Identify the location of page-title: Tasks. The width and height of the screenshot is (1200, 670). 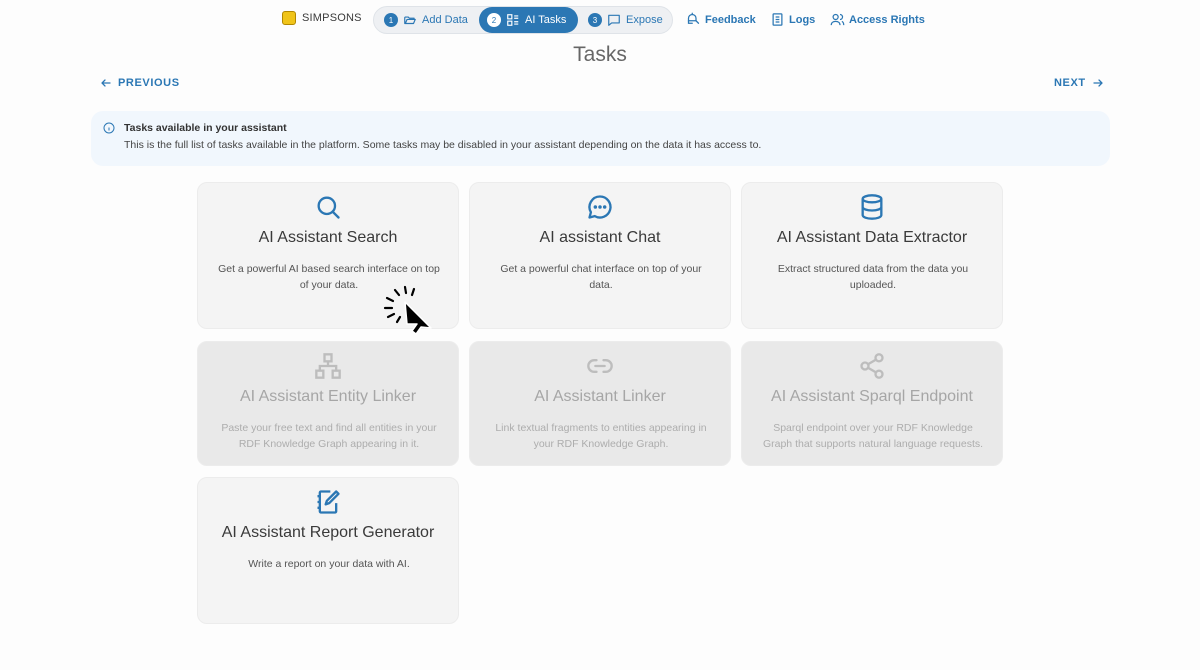
(600, 54).